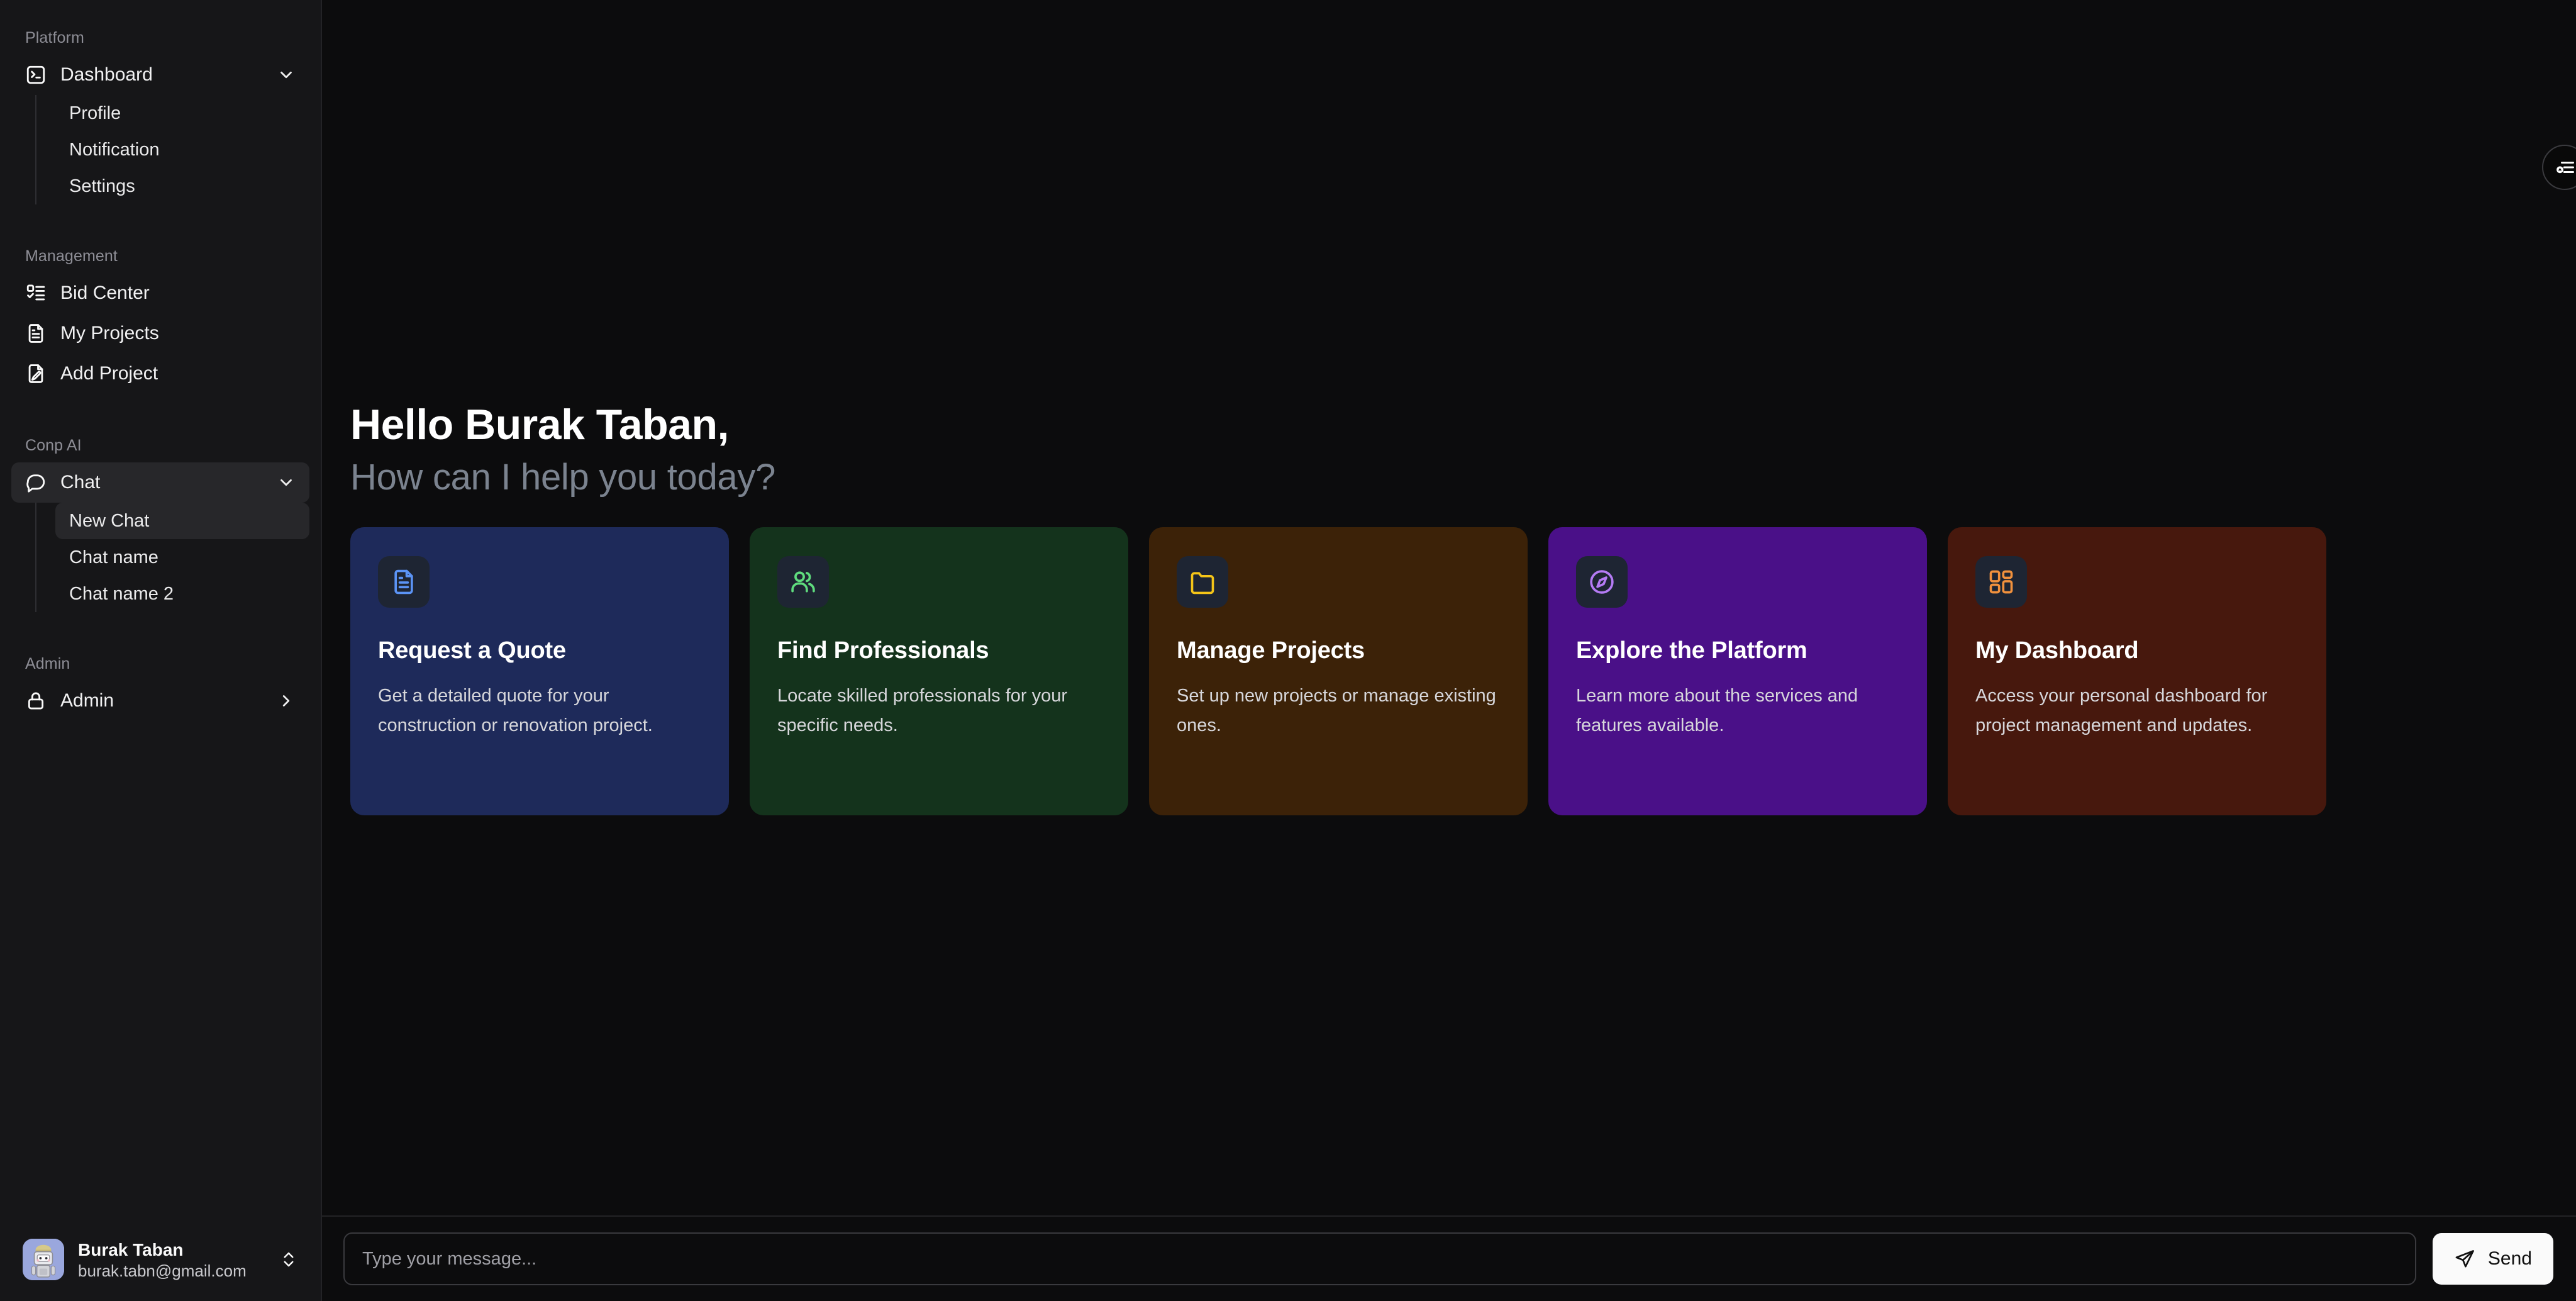  What do you see at coordinates (160, 482) in the screenshot?
I see `sidebar-item-chat: Chat` at bounding box center [160, 482].